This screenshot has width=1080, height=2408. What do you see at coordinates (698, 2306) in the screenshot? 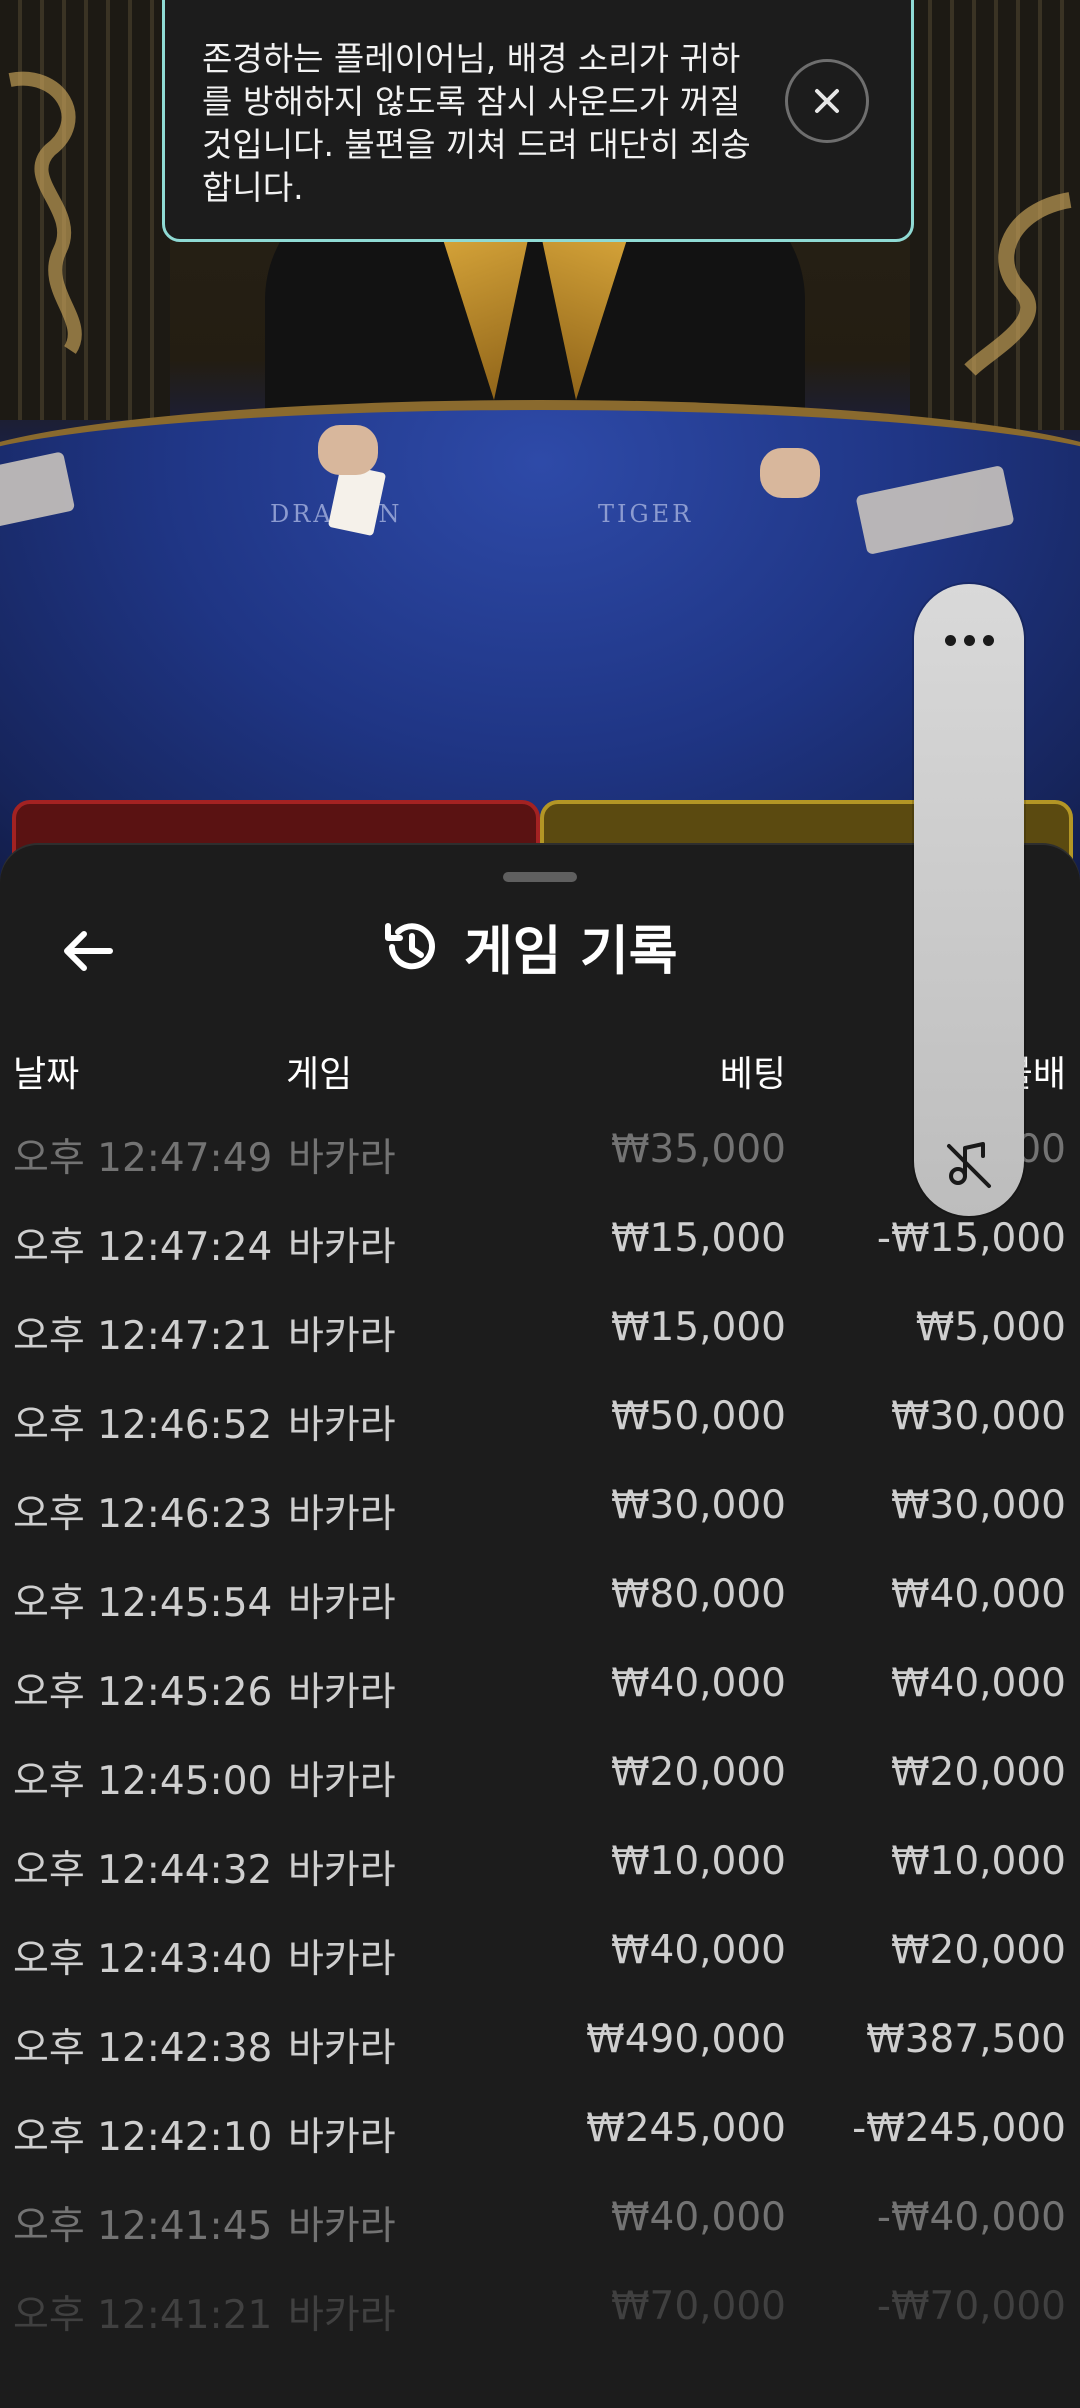
I see `row-bet: ₩70,000` at bounding box center [698, 2306].